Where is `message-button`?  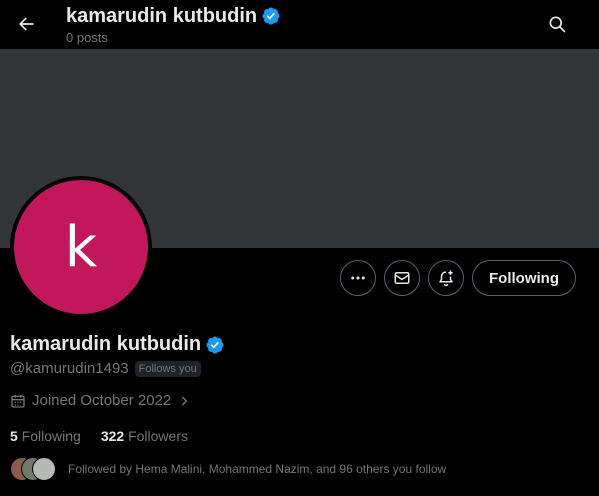 message-button is located at coordinates (402, 278).